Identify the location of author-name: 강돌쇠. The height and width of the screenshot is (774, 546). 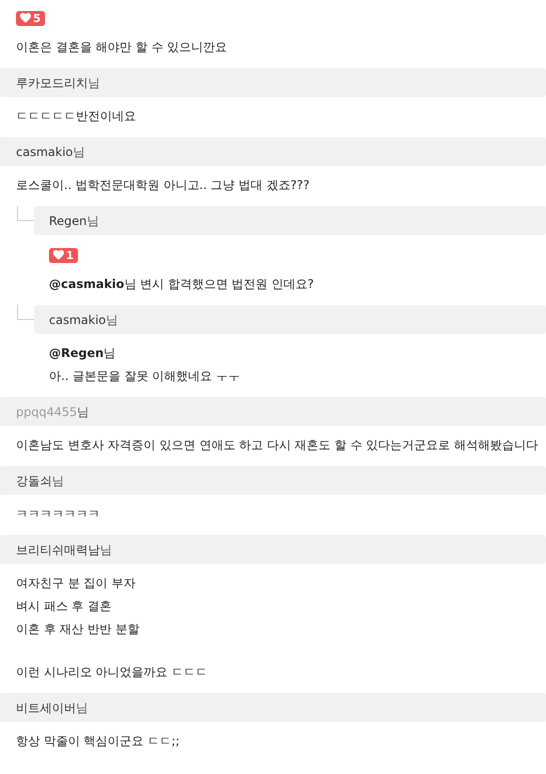
(34, 481).